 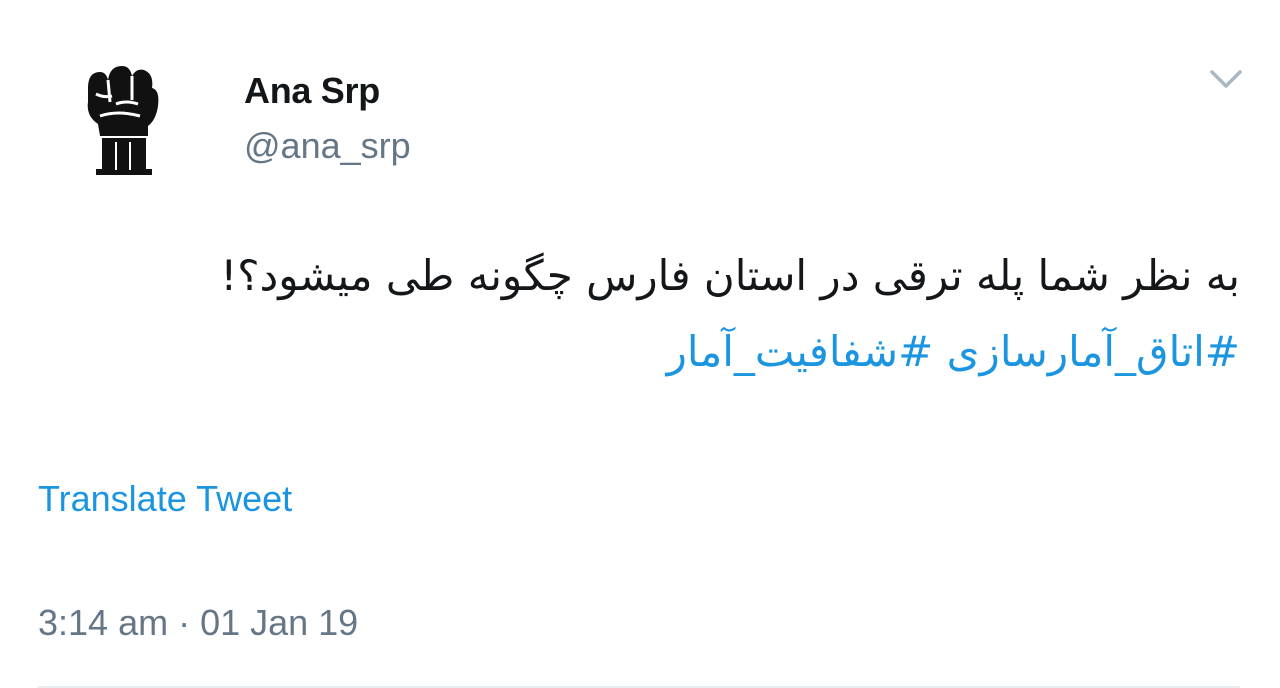 What do you see at coordinates (120, 117) in the screenshot?
I see `raised-fist-icon` at bounding box center [120, 117].